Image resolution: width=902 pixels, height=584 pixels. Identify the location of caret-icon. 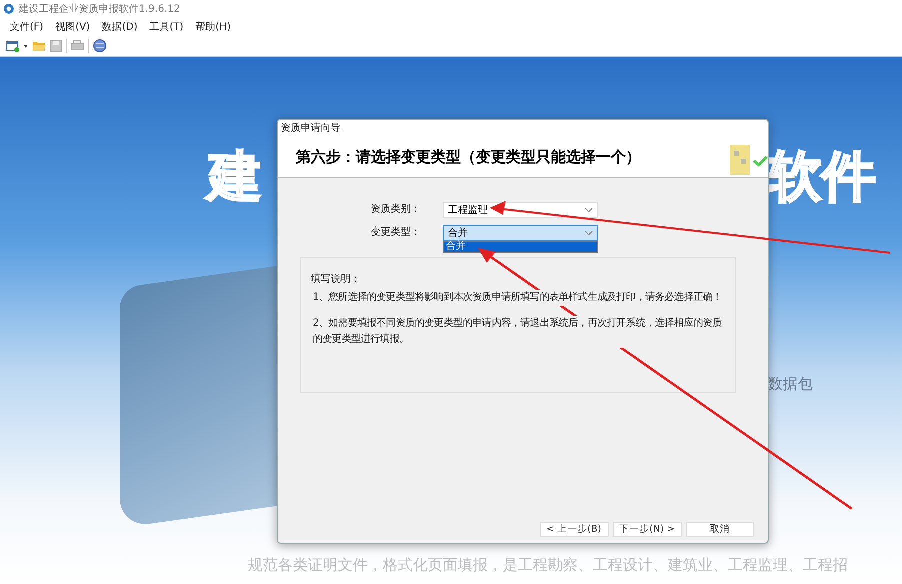
(26, 46).